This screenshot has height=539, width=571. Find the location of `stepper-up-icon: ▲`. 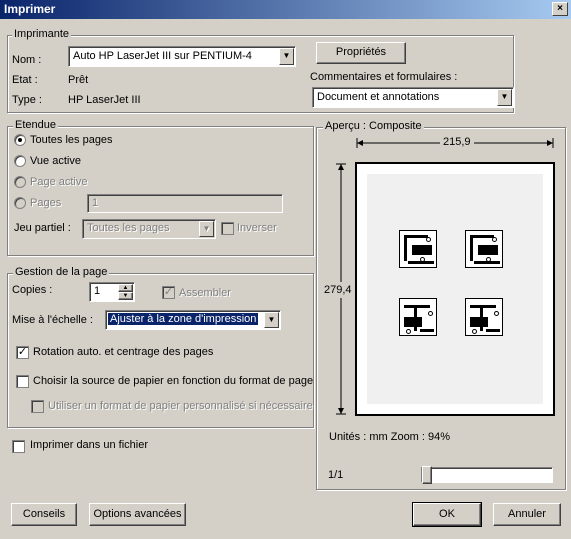

stepper-up-icon: ▲ is located at coordinates (125, 288).